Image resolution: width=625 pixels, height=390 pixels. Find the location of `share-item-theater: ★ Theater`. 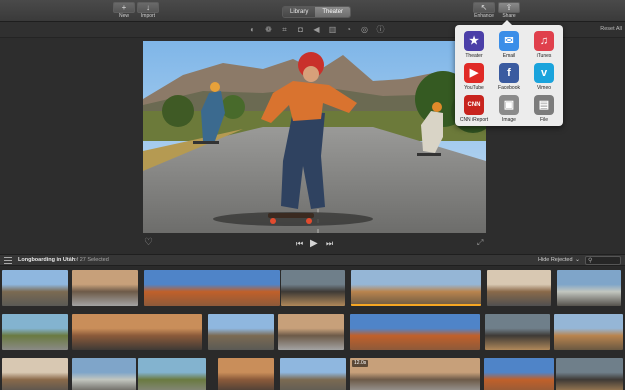

share-item-theater: ★ Theater is located at coordinates (474, 47).